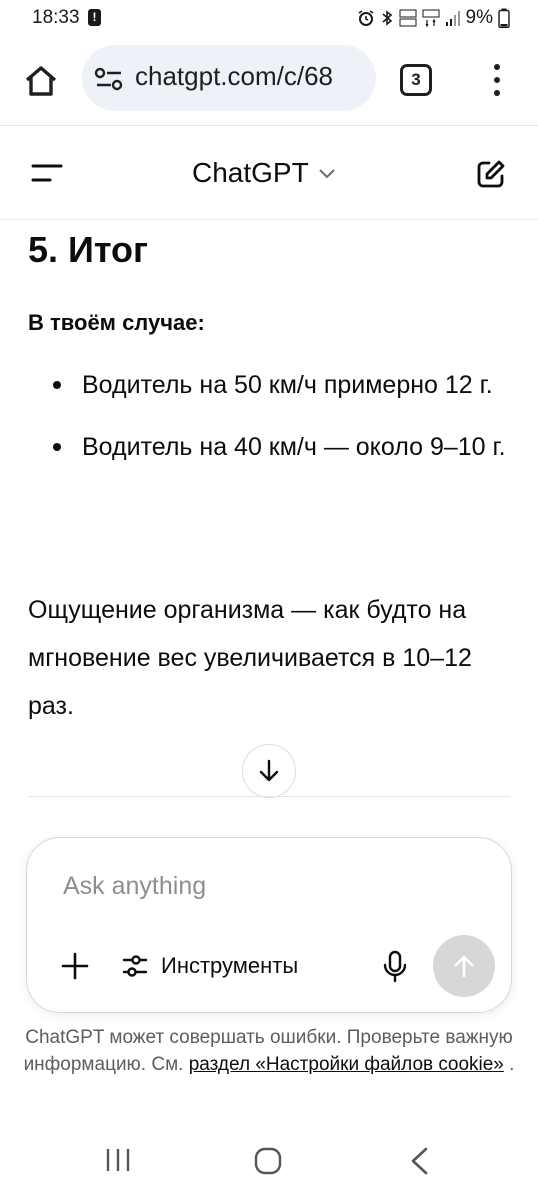 Image resolution: width=538 pixels, height=1200 pixels. I want to click on address-bar: chatgpt.com/c/68, so click(229, 78).